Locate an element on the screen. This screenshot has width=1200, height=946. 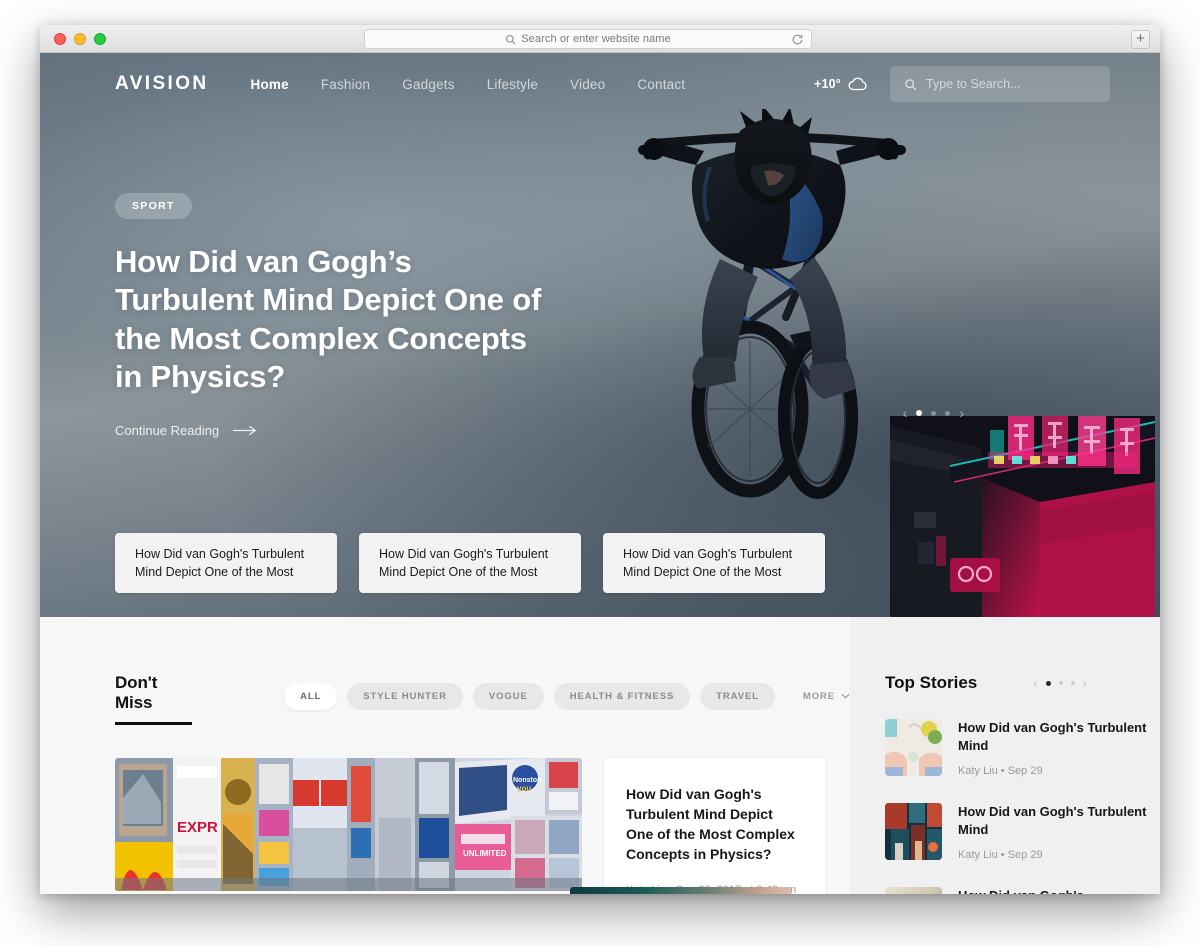
window-controls is located at coordinates (80, 38).